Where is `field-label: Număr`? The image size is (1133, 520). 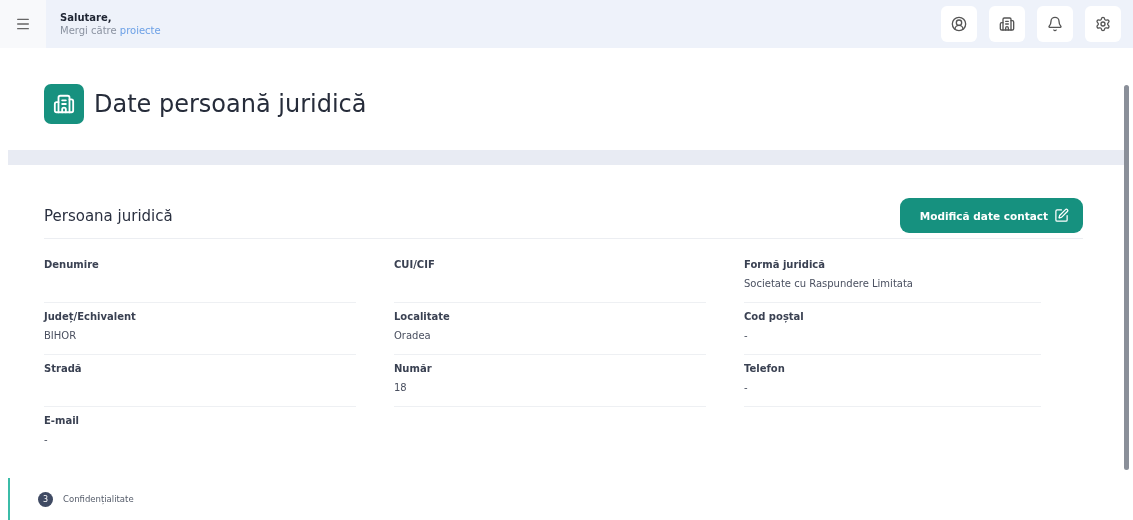 field-label: Număr is located at coordinates (413, 368).